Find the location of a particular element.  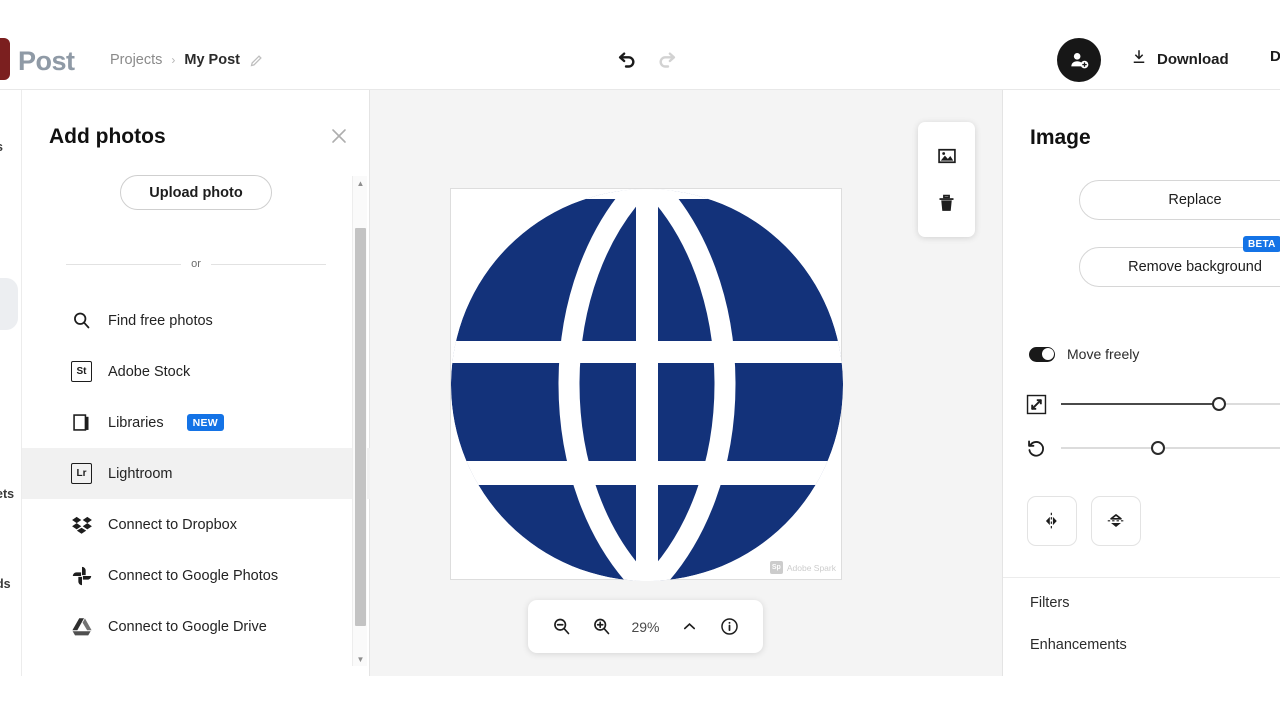

breadcrumb: Projects › My Post is located at coordinates (187, 60).